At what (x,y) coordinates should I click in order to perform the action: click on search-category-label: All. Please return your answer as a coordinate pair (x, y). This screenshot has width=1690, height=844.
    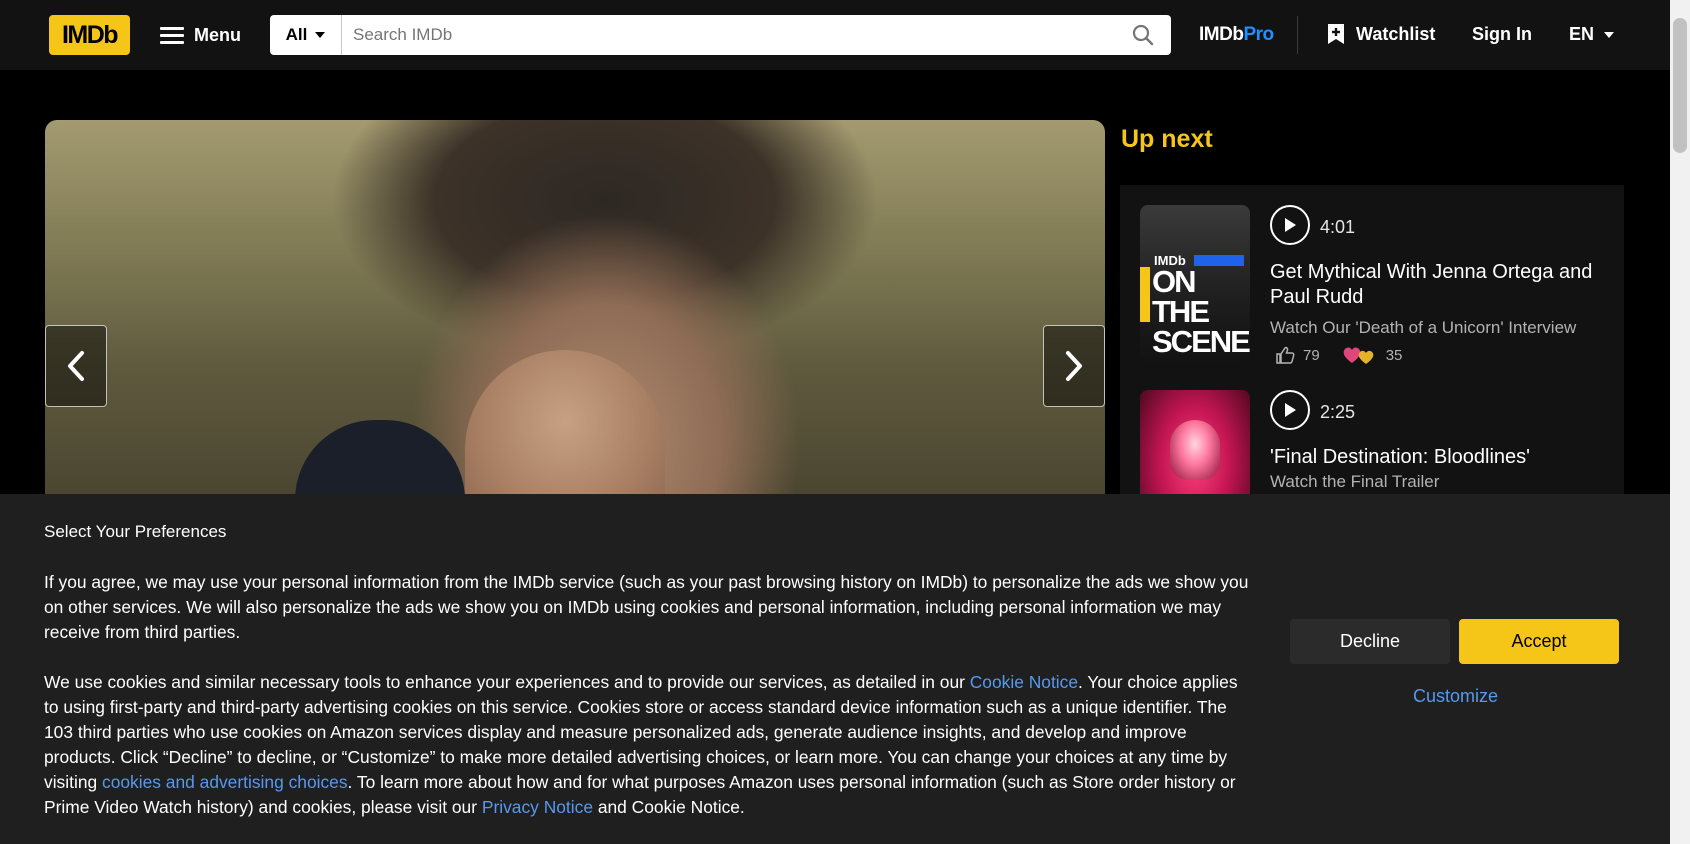
    Looking at the image, I should click on (296, 34).